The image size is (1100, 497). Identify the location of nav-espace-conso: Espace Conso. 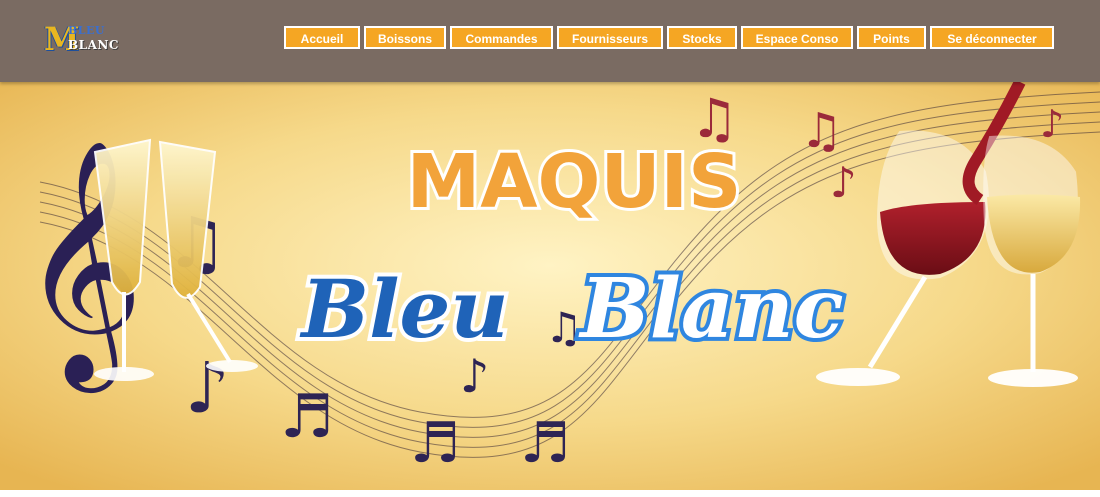
(797, 37).